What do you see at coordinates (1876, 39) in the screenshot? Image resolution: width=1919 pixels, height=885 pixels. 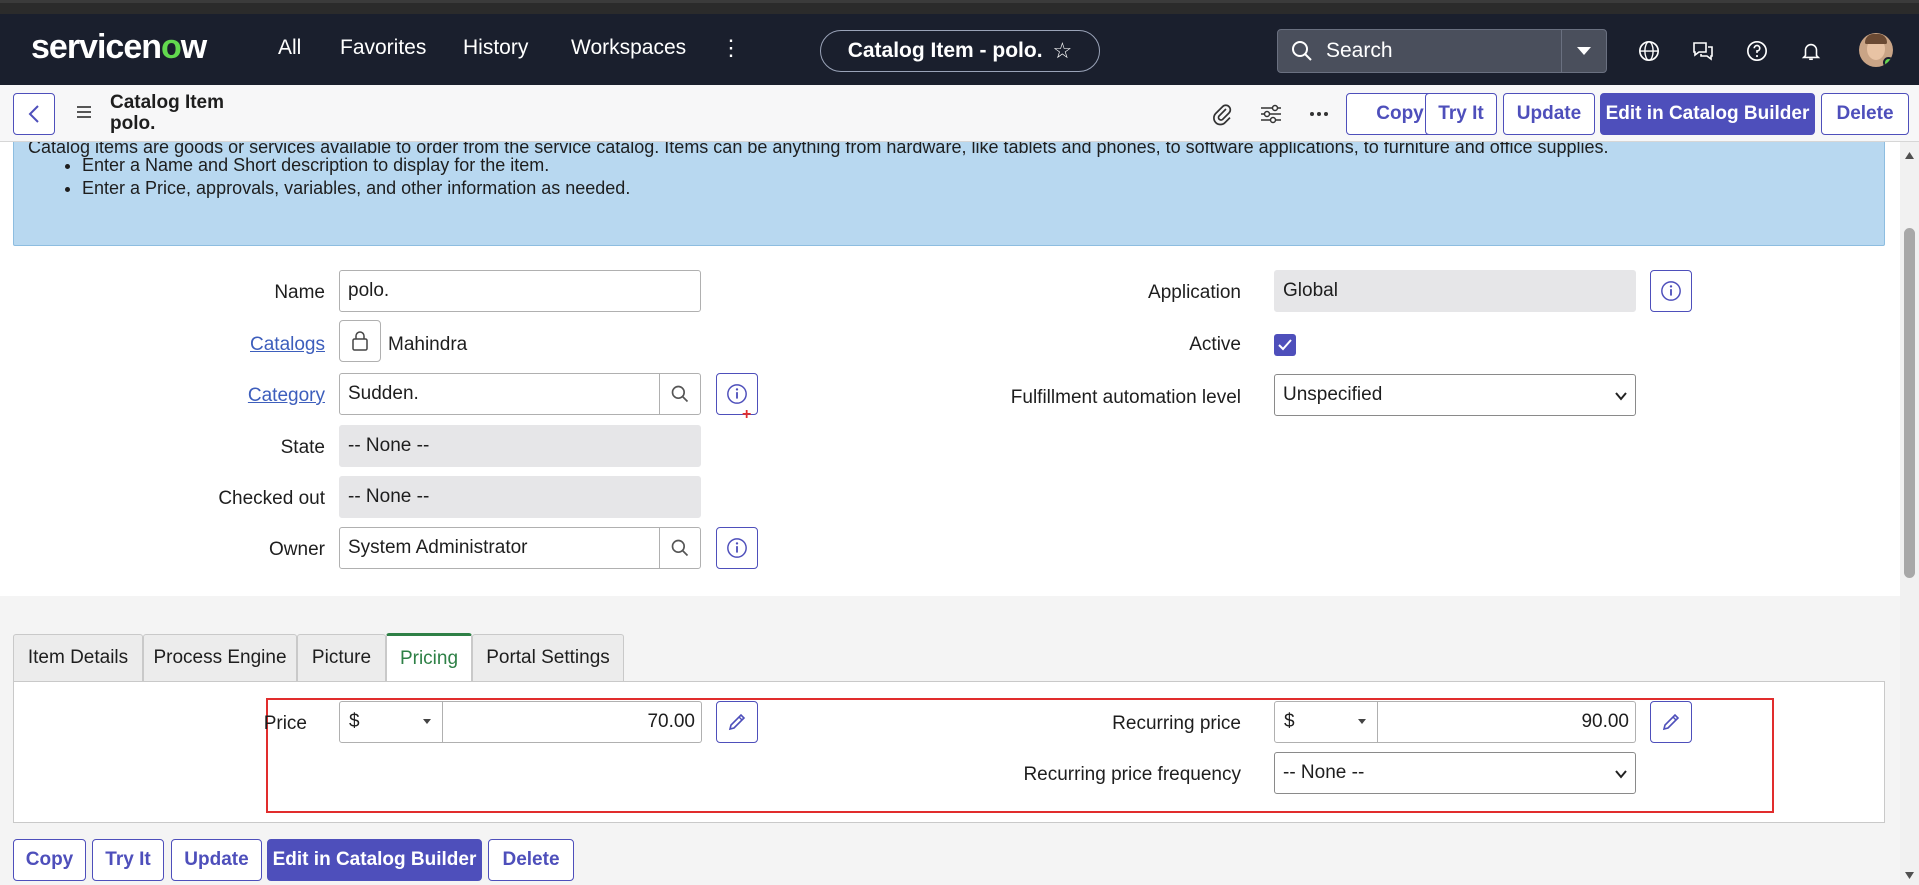 I see `avatar-hair` at bounding box center [1876, 39].